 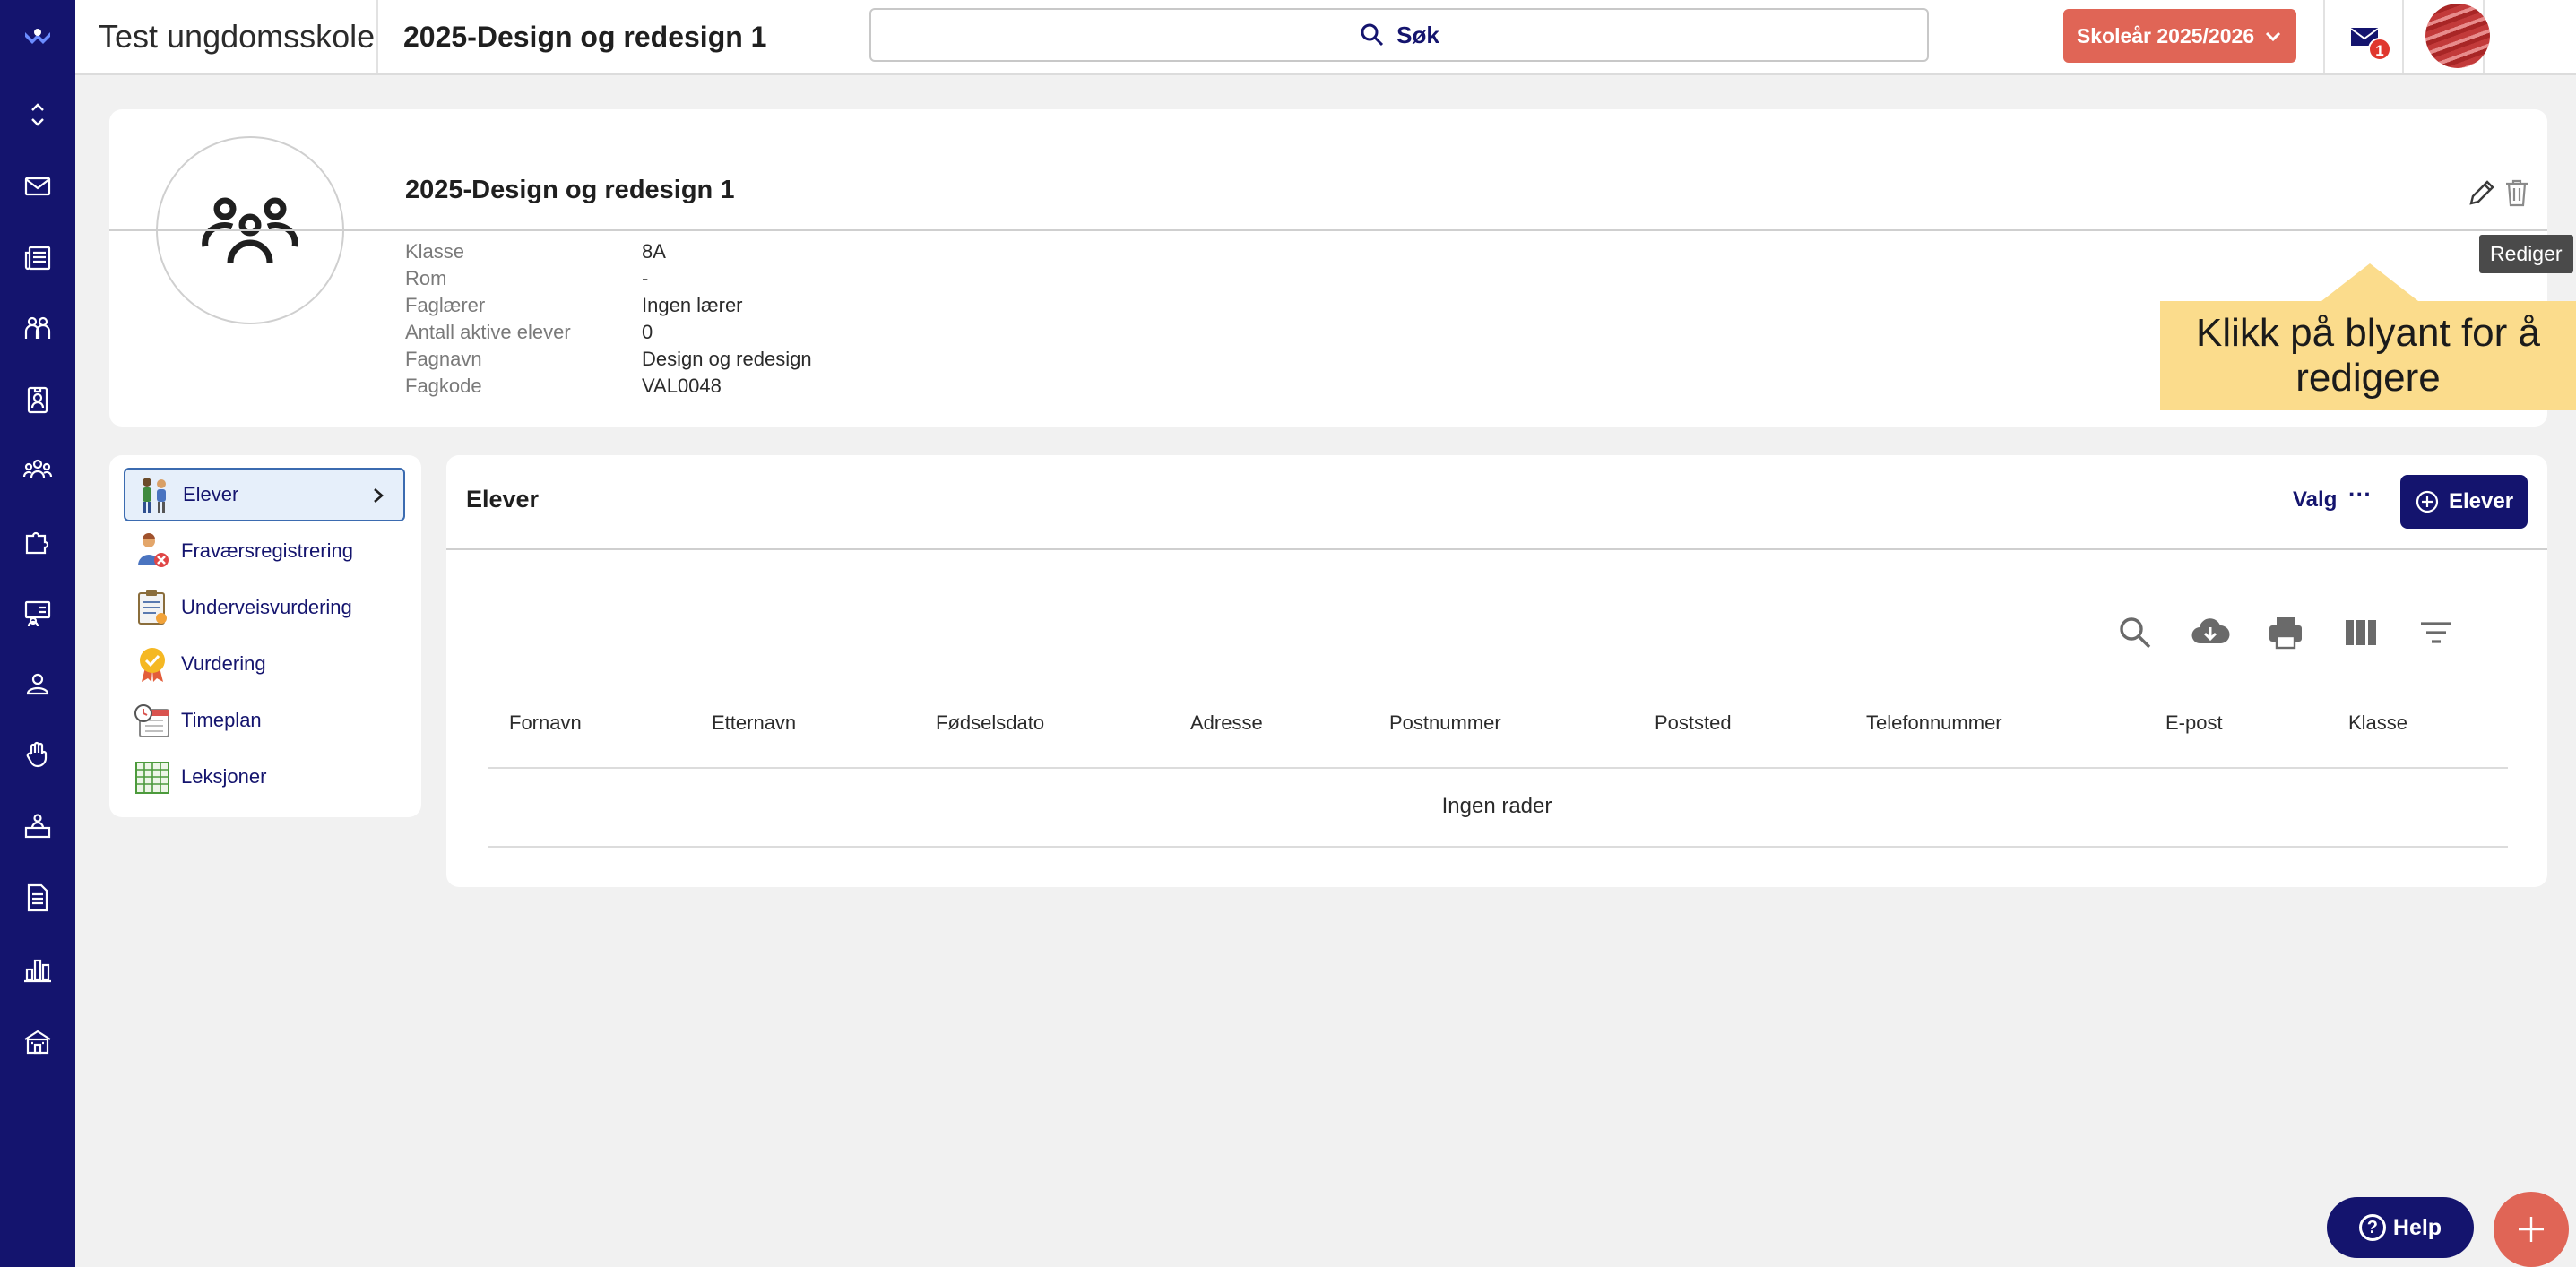 What do you see at coordinates (727, 359) in the screenshot?
I see `detail-value: Design og redesign` at bounding box center [727, 359].